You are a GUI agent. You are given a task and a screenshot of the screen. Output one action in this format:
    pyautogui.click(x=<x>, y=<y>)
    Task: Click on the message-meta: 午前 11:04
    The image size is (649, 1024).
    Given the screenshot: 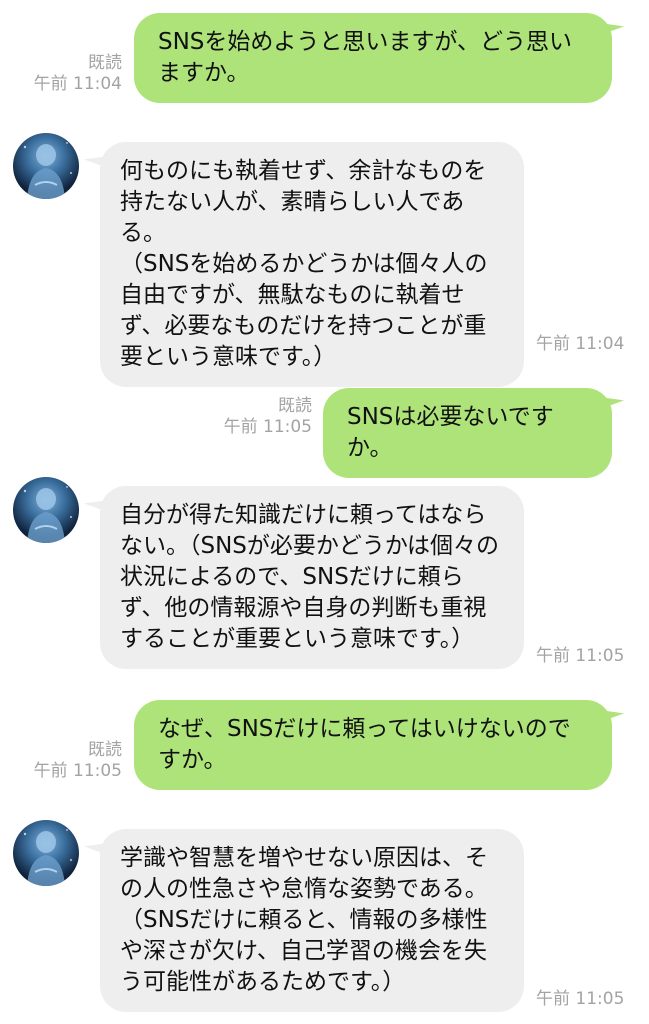 What is the action you would take?
    pyautogui.click(x=580, y=344)
    